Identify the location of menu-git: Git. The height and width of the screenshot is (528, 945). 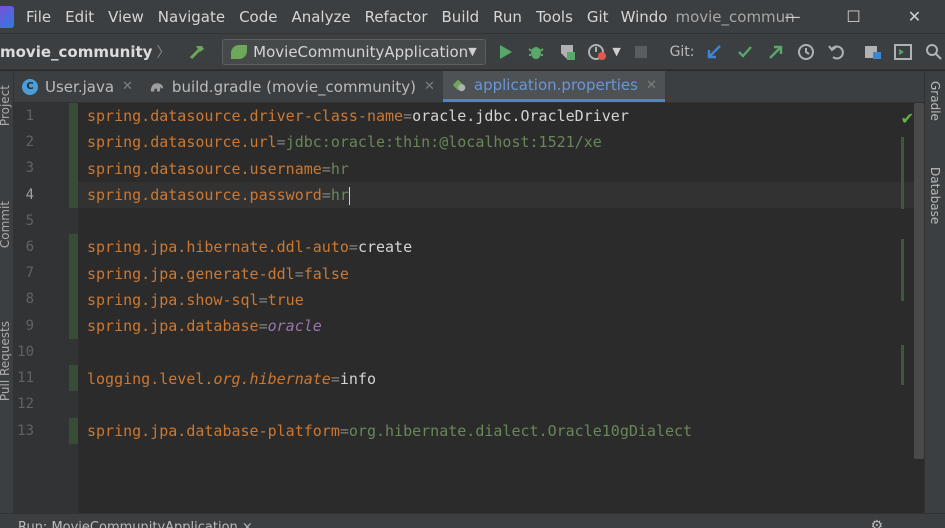
(598, 17).